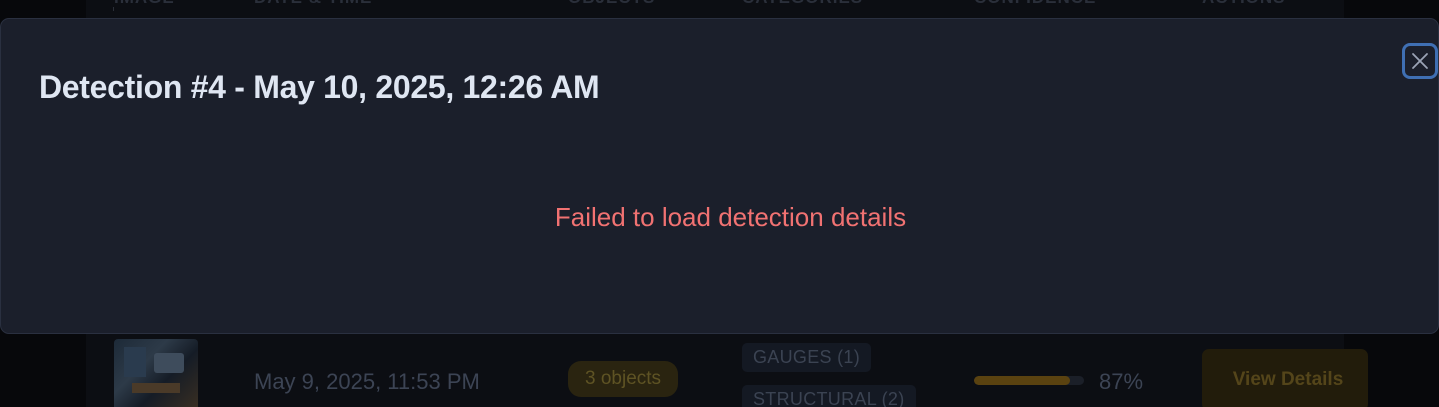  I want to click on confidence-bar, so click(1029, 380).